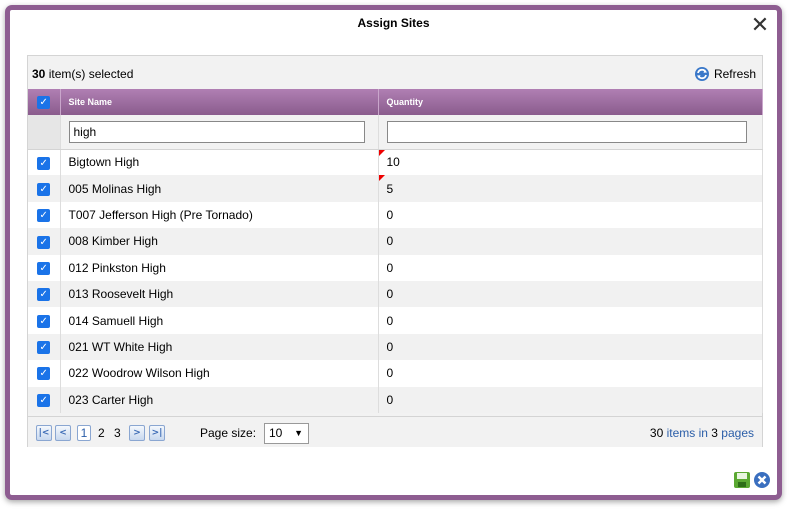 The height and width of the screenshot is (512, 794). I want to click on filter-cell-quantity, so click(570, 132).